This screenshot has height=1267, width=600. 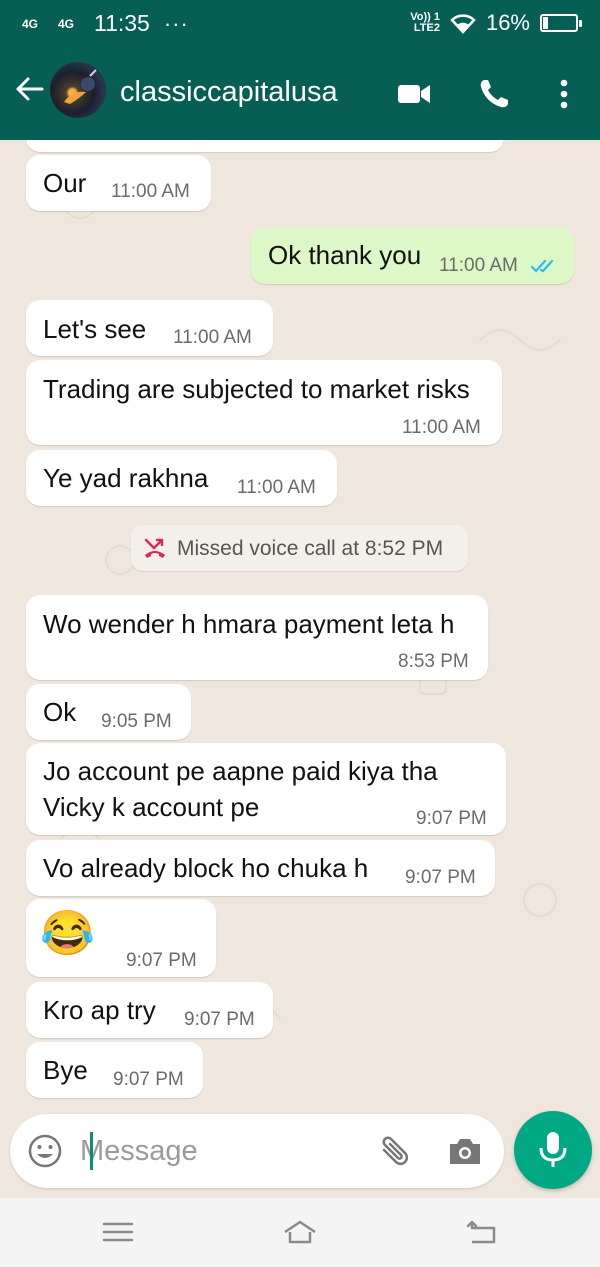 What do you see at coordinates (118, 1232) in the screenshot?
I see `menu-icon` at bounding box center [118, 1232].